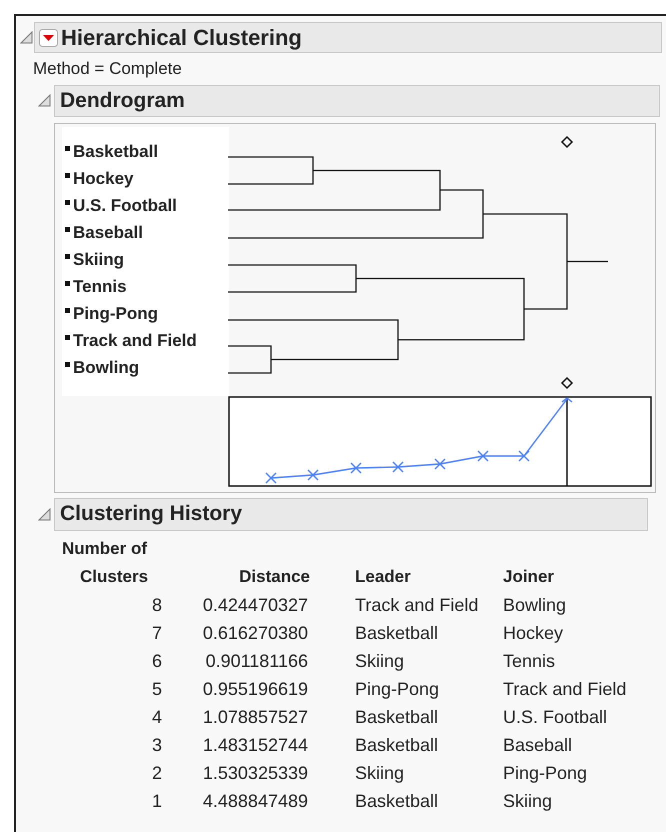 Image resolution: width=666 pixels, height=832 pixels. I want to click on leaf-label: Basketball, so click(115, 152).